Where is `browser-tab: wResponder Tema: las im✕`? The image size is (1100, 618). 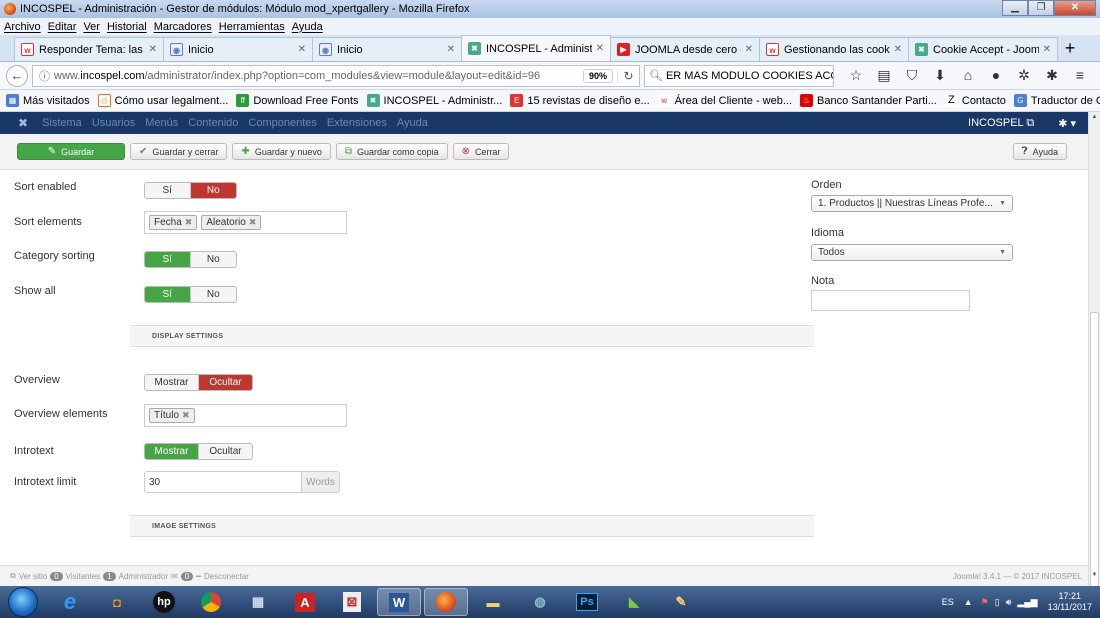
browser-tab: wResponder Tema: las im✕ is located at coordinates (89, 49).